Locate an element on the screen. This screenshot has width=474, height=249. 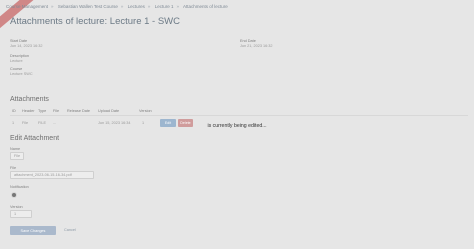
course-label: Course is located at coordinates (16, 69).